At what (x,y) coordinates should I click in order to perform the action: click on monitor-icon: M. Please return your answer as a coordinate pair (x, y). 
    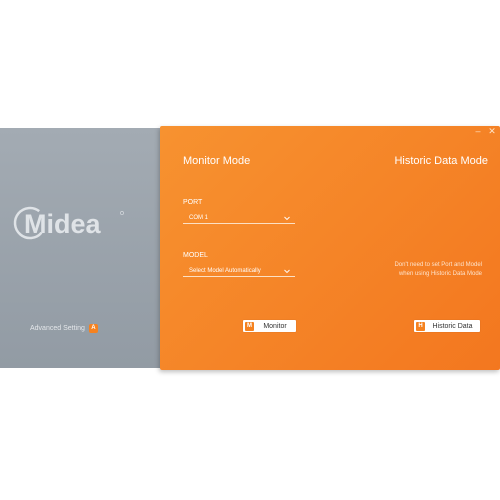
    Looking at the image, I should click on (249, 326).